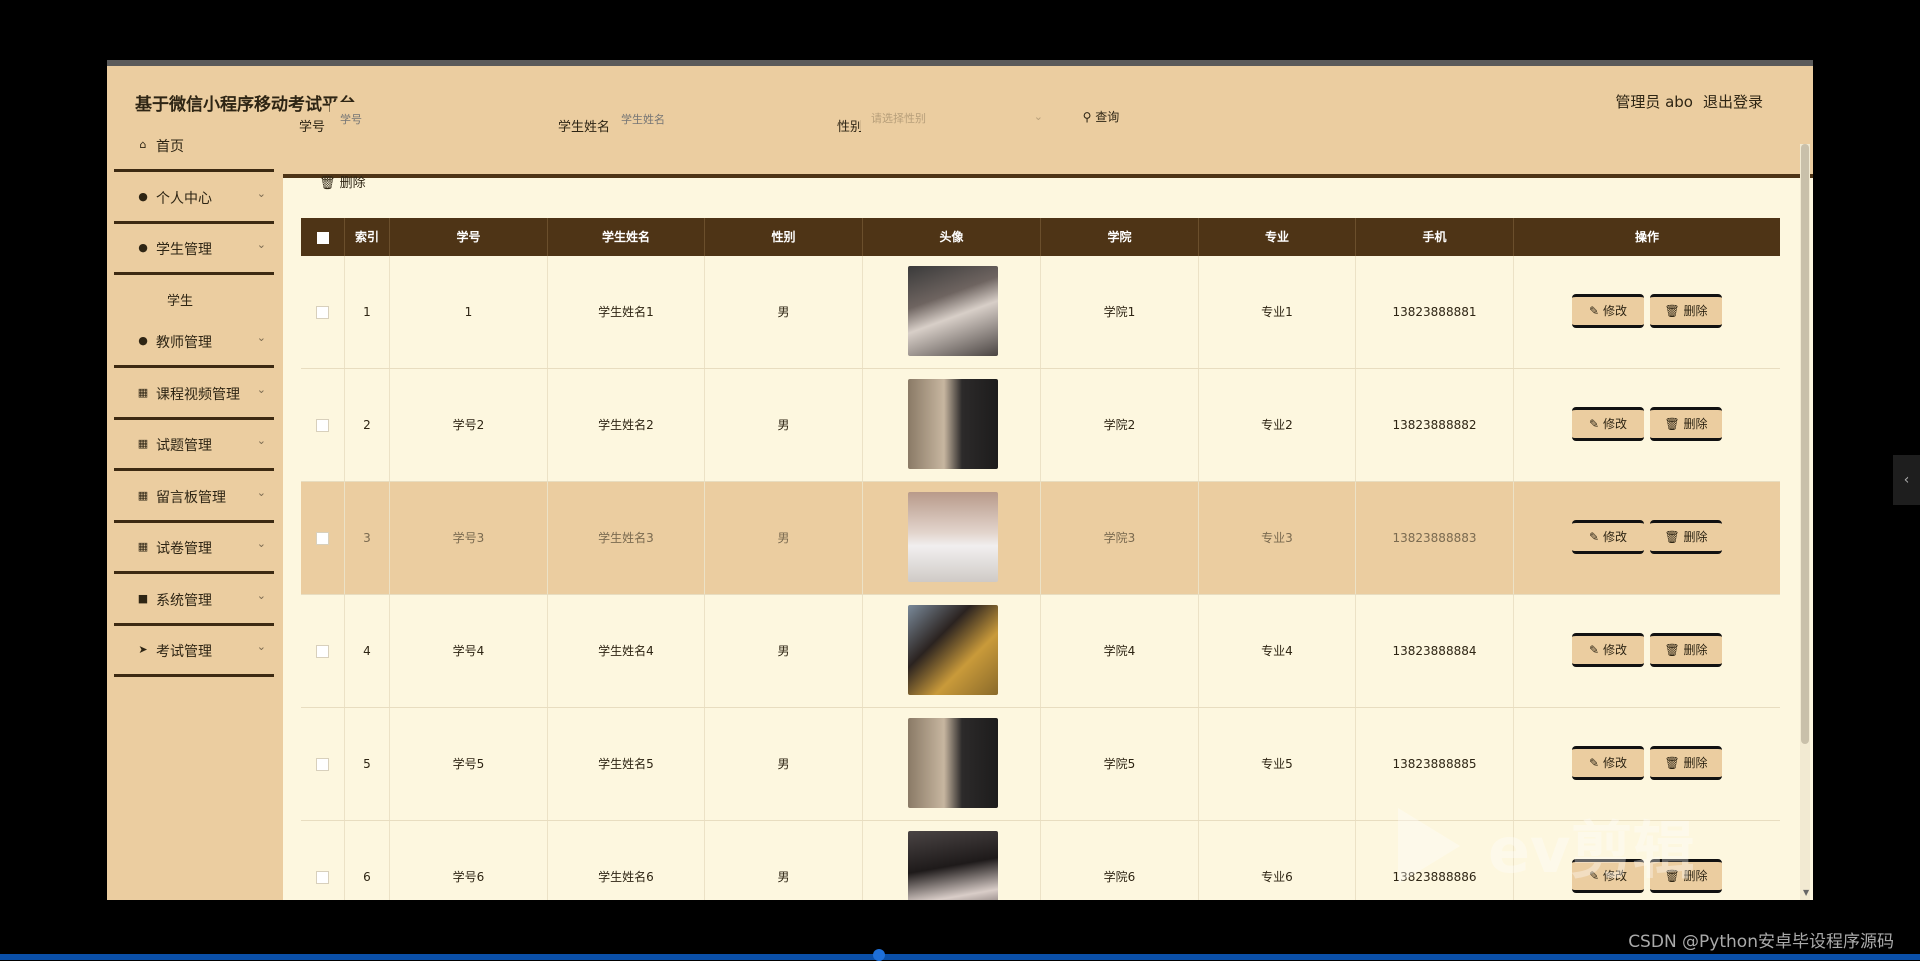 This screenshot has height=961, width=1920. I want to click on gender-select: 请选择性别 ⌄, so click(957, 120).